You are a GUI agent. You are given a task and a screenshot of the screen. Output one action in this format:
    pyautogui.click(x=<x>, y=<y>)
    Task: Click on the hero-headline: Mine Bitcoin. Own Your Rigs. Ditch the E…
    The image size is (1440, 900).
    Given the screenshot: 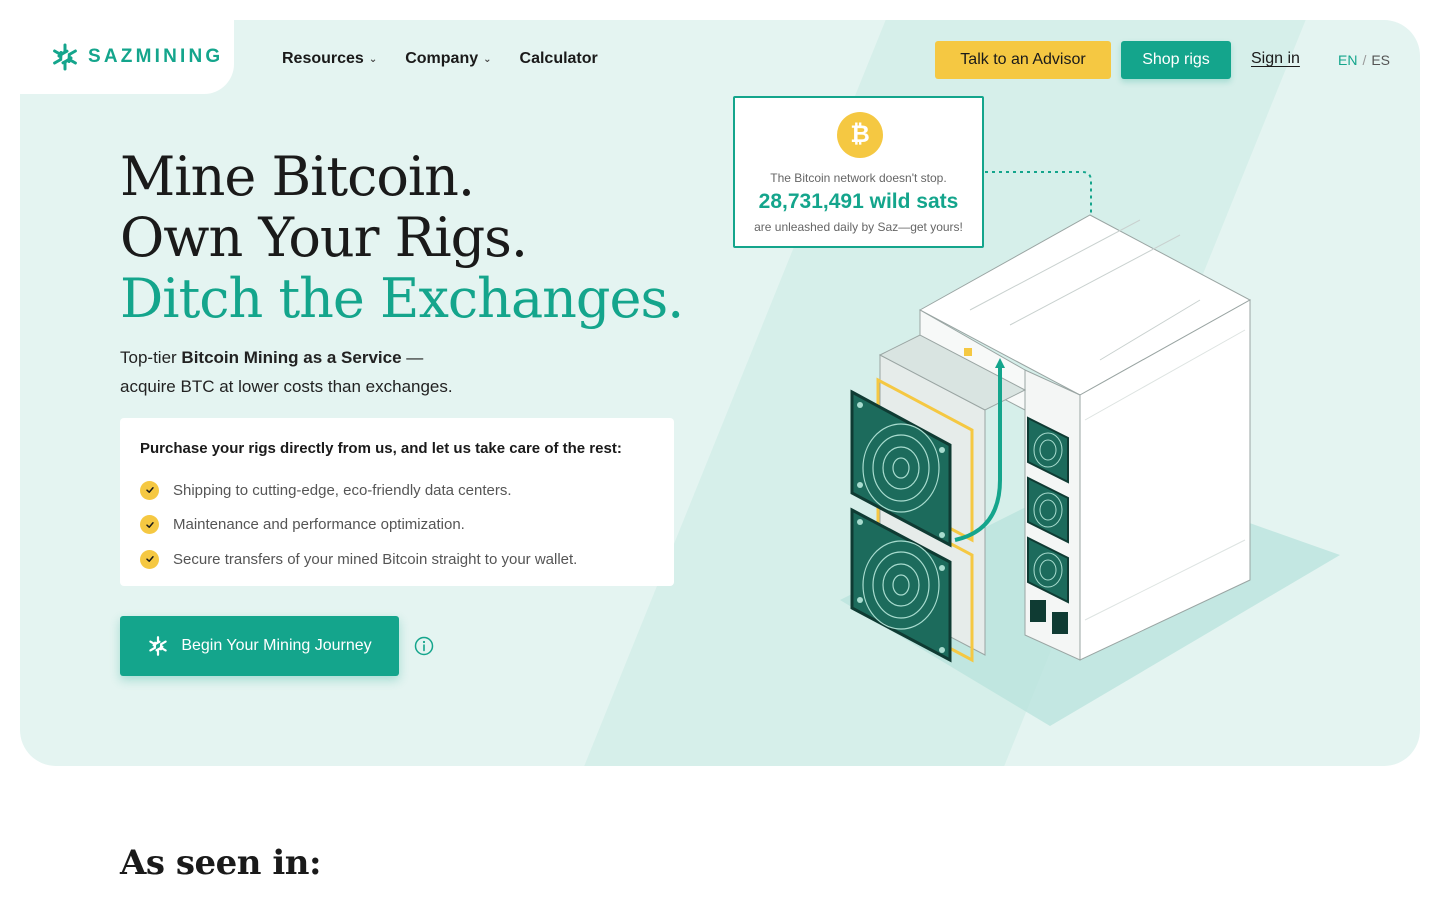 What is the action you would take?
    pyautogui.click(x=402, y=237)
    